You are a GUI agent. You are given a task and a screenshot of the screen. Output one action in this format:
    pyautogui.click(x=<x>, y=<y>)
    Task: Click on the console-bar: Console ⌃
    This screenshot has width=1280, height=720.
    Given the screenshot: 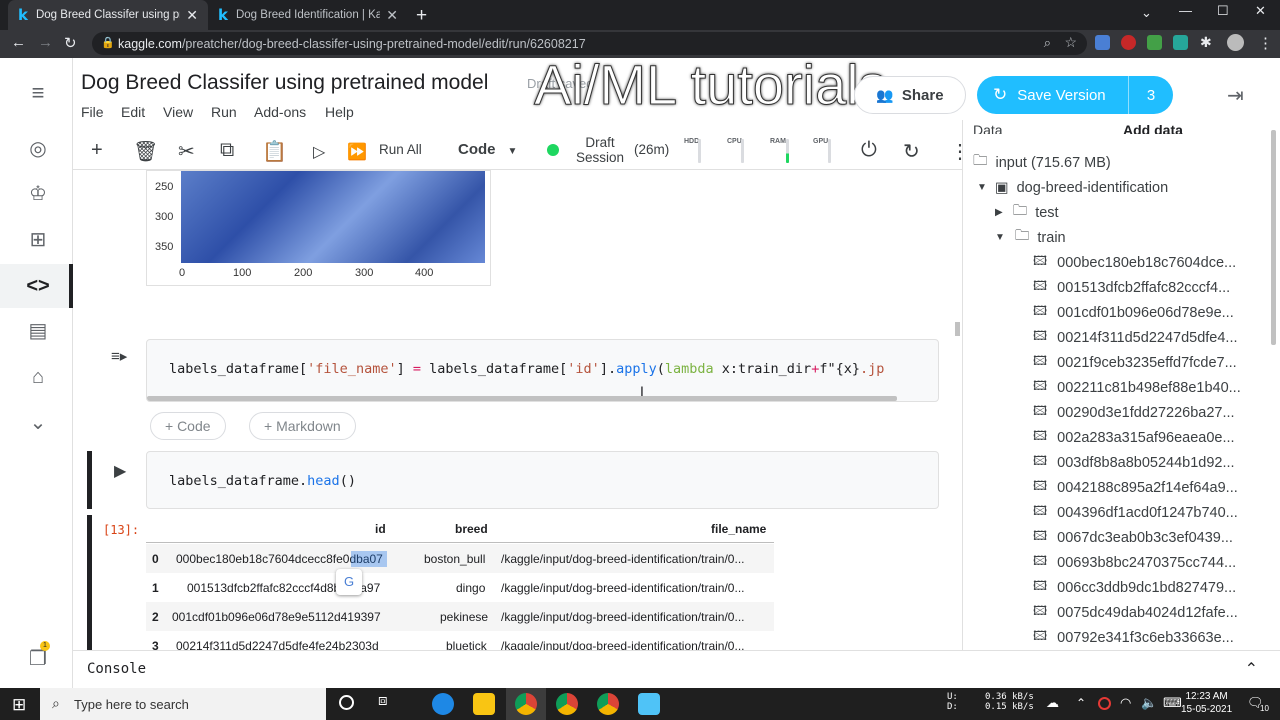 What is the action you would take?
    pyautogui.click(x=676, y=669)
    